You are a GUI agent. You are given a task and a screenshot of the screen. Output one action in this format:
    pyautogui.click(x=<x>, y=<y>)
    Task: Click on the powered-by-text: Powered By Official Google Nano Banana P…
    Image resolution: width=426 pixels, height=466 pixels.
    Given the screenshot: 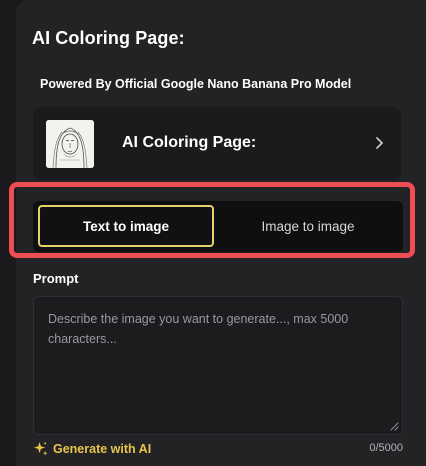 What is the action you would take?
    pyautogui.click(x=196, y=84)
    